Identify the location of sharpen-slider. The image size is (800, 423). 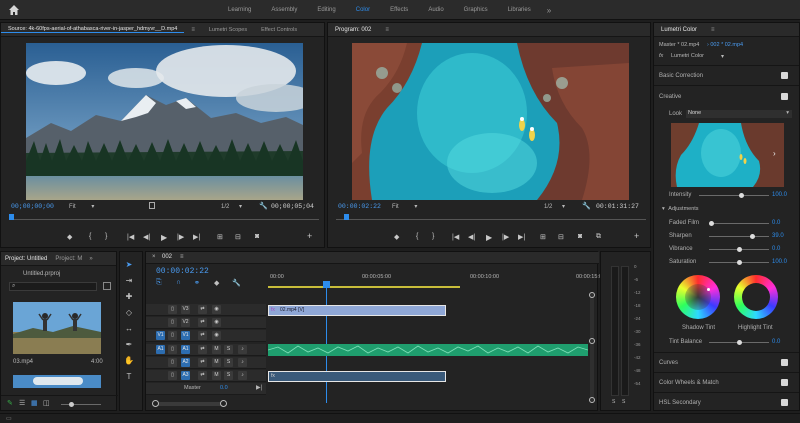
(739, 236).